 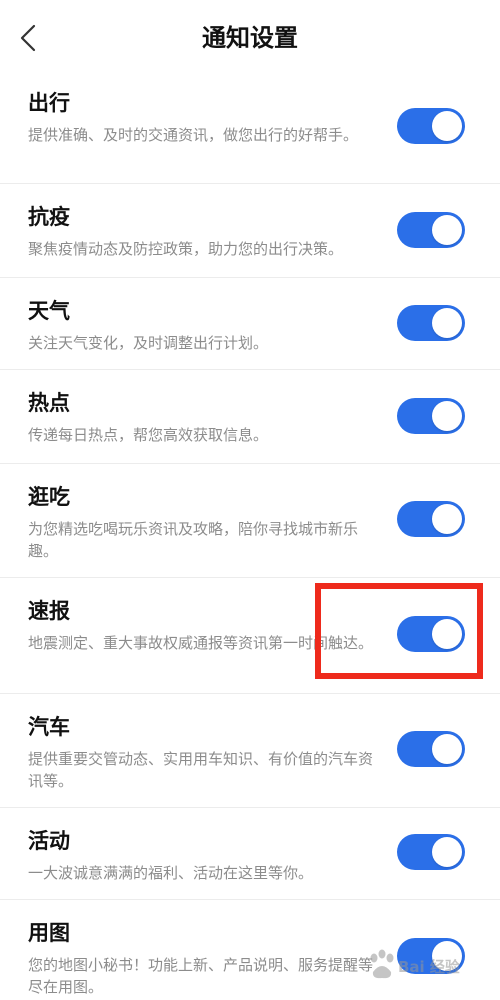 I want to click on setting-title: 逛吃, so click(x=49, y=497).